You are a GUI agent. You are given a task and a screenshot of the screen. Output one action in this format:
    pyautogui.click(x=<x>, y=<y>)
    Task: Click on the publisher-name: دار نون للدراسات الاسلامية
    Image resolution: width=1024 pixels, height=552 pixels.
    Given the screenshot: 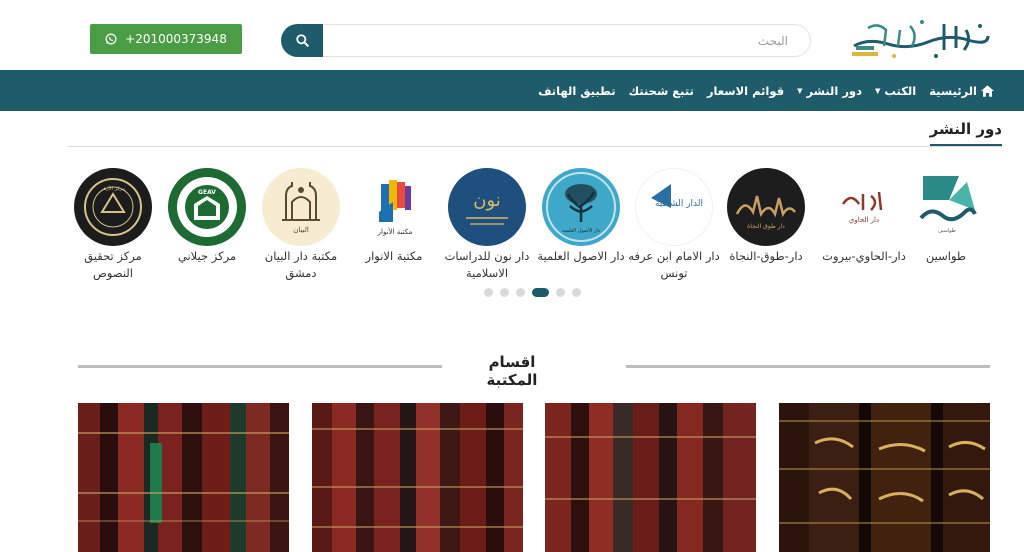 What is the action you would take?
    pyautogui.click(x=487, y=264)
    